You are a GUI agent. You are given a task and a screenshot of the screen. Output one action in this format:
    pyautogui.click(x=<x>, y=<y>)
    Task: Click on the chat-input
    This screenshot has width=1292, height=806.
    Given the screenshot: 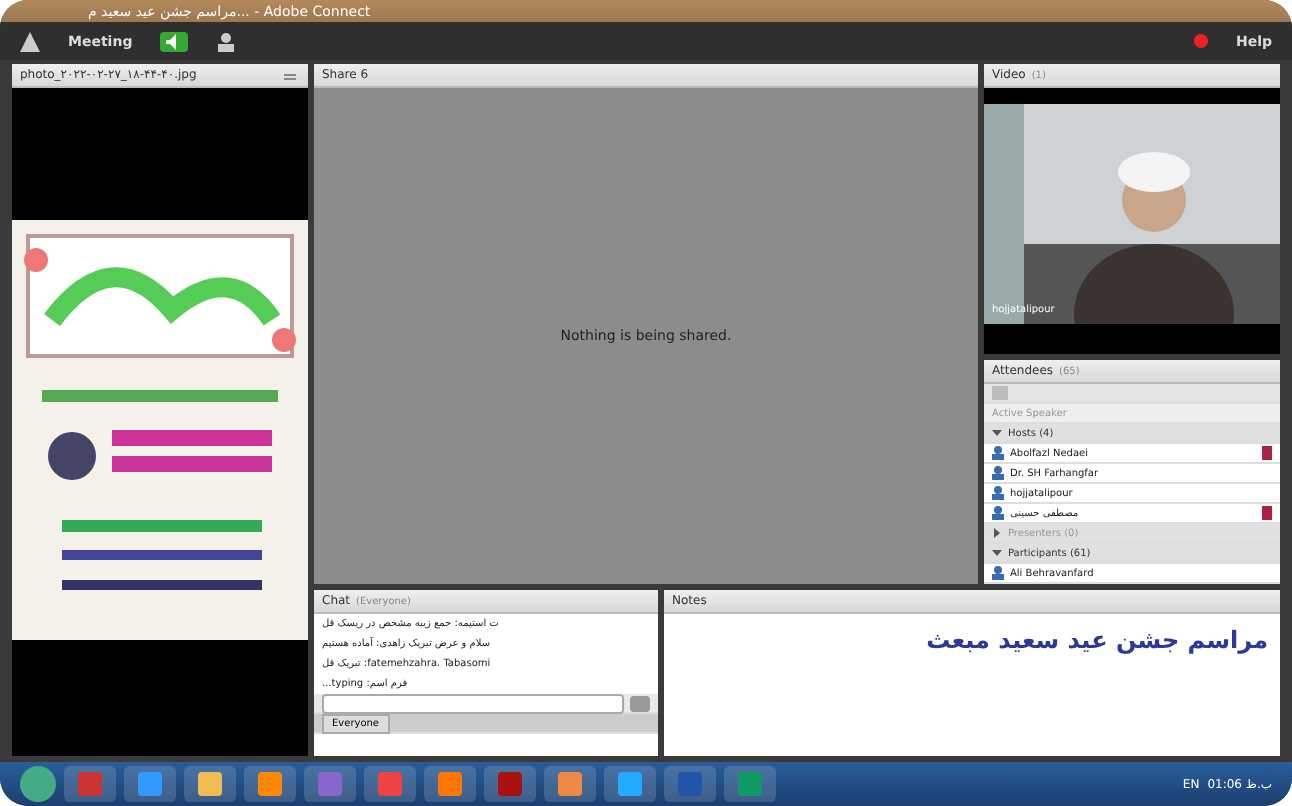 What is the action you would take?
    pyautogui.click(x=473, y=703)
    